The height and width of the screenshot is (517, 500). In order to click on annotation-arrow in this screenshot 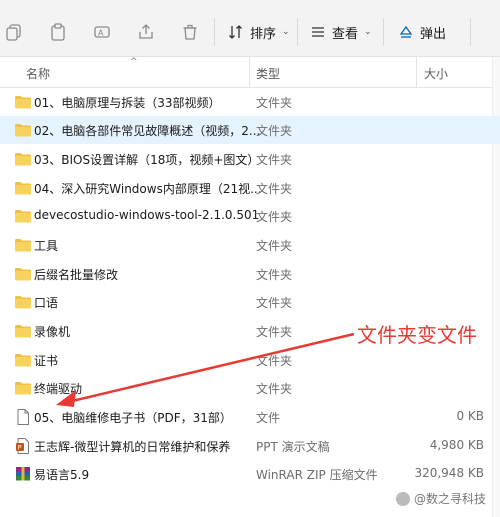, I will do `click(205, 369)`.